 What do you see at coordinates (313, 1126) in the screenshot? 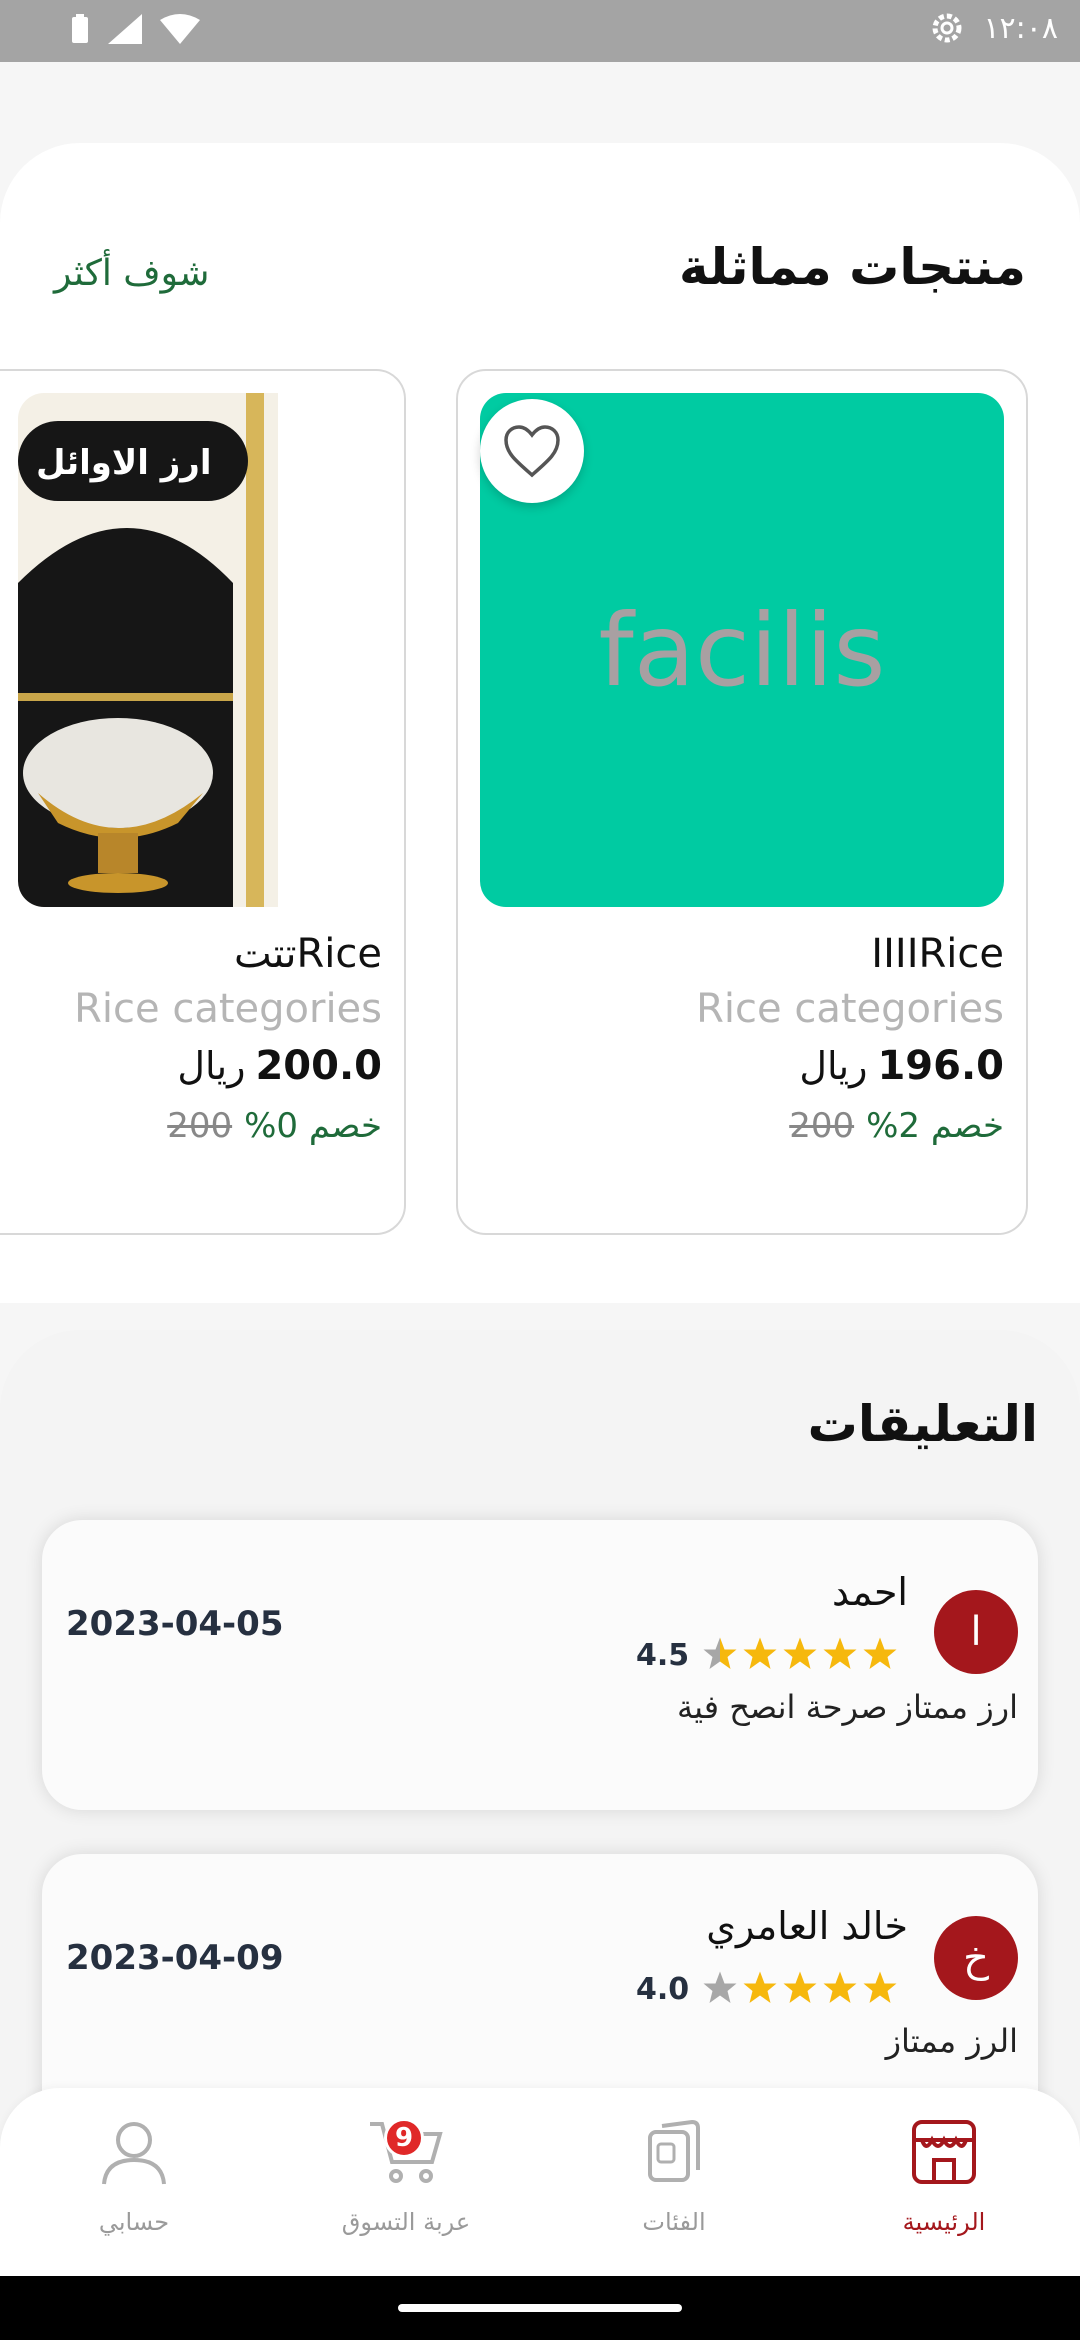
I see `discount-label: خصم 0%` at bounding box center [313, 1126].